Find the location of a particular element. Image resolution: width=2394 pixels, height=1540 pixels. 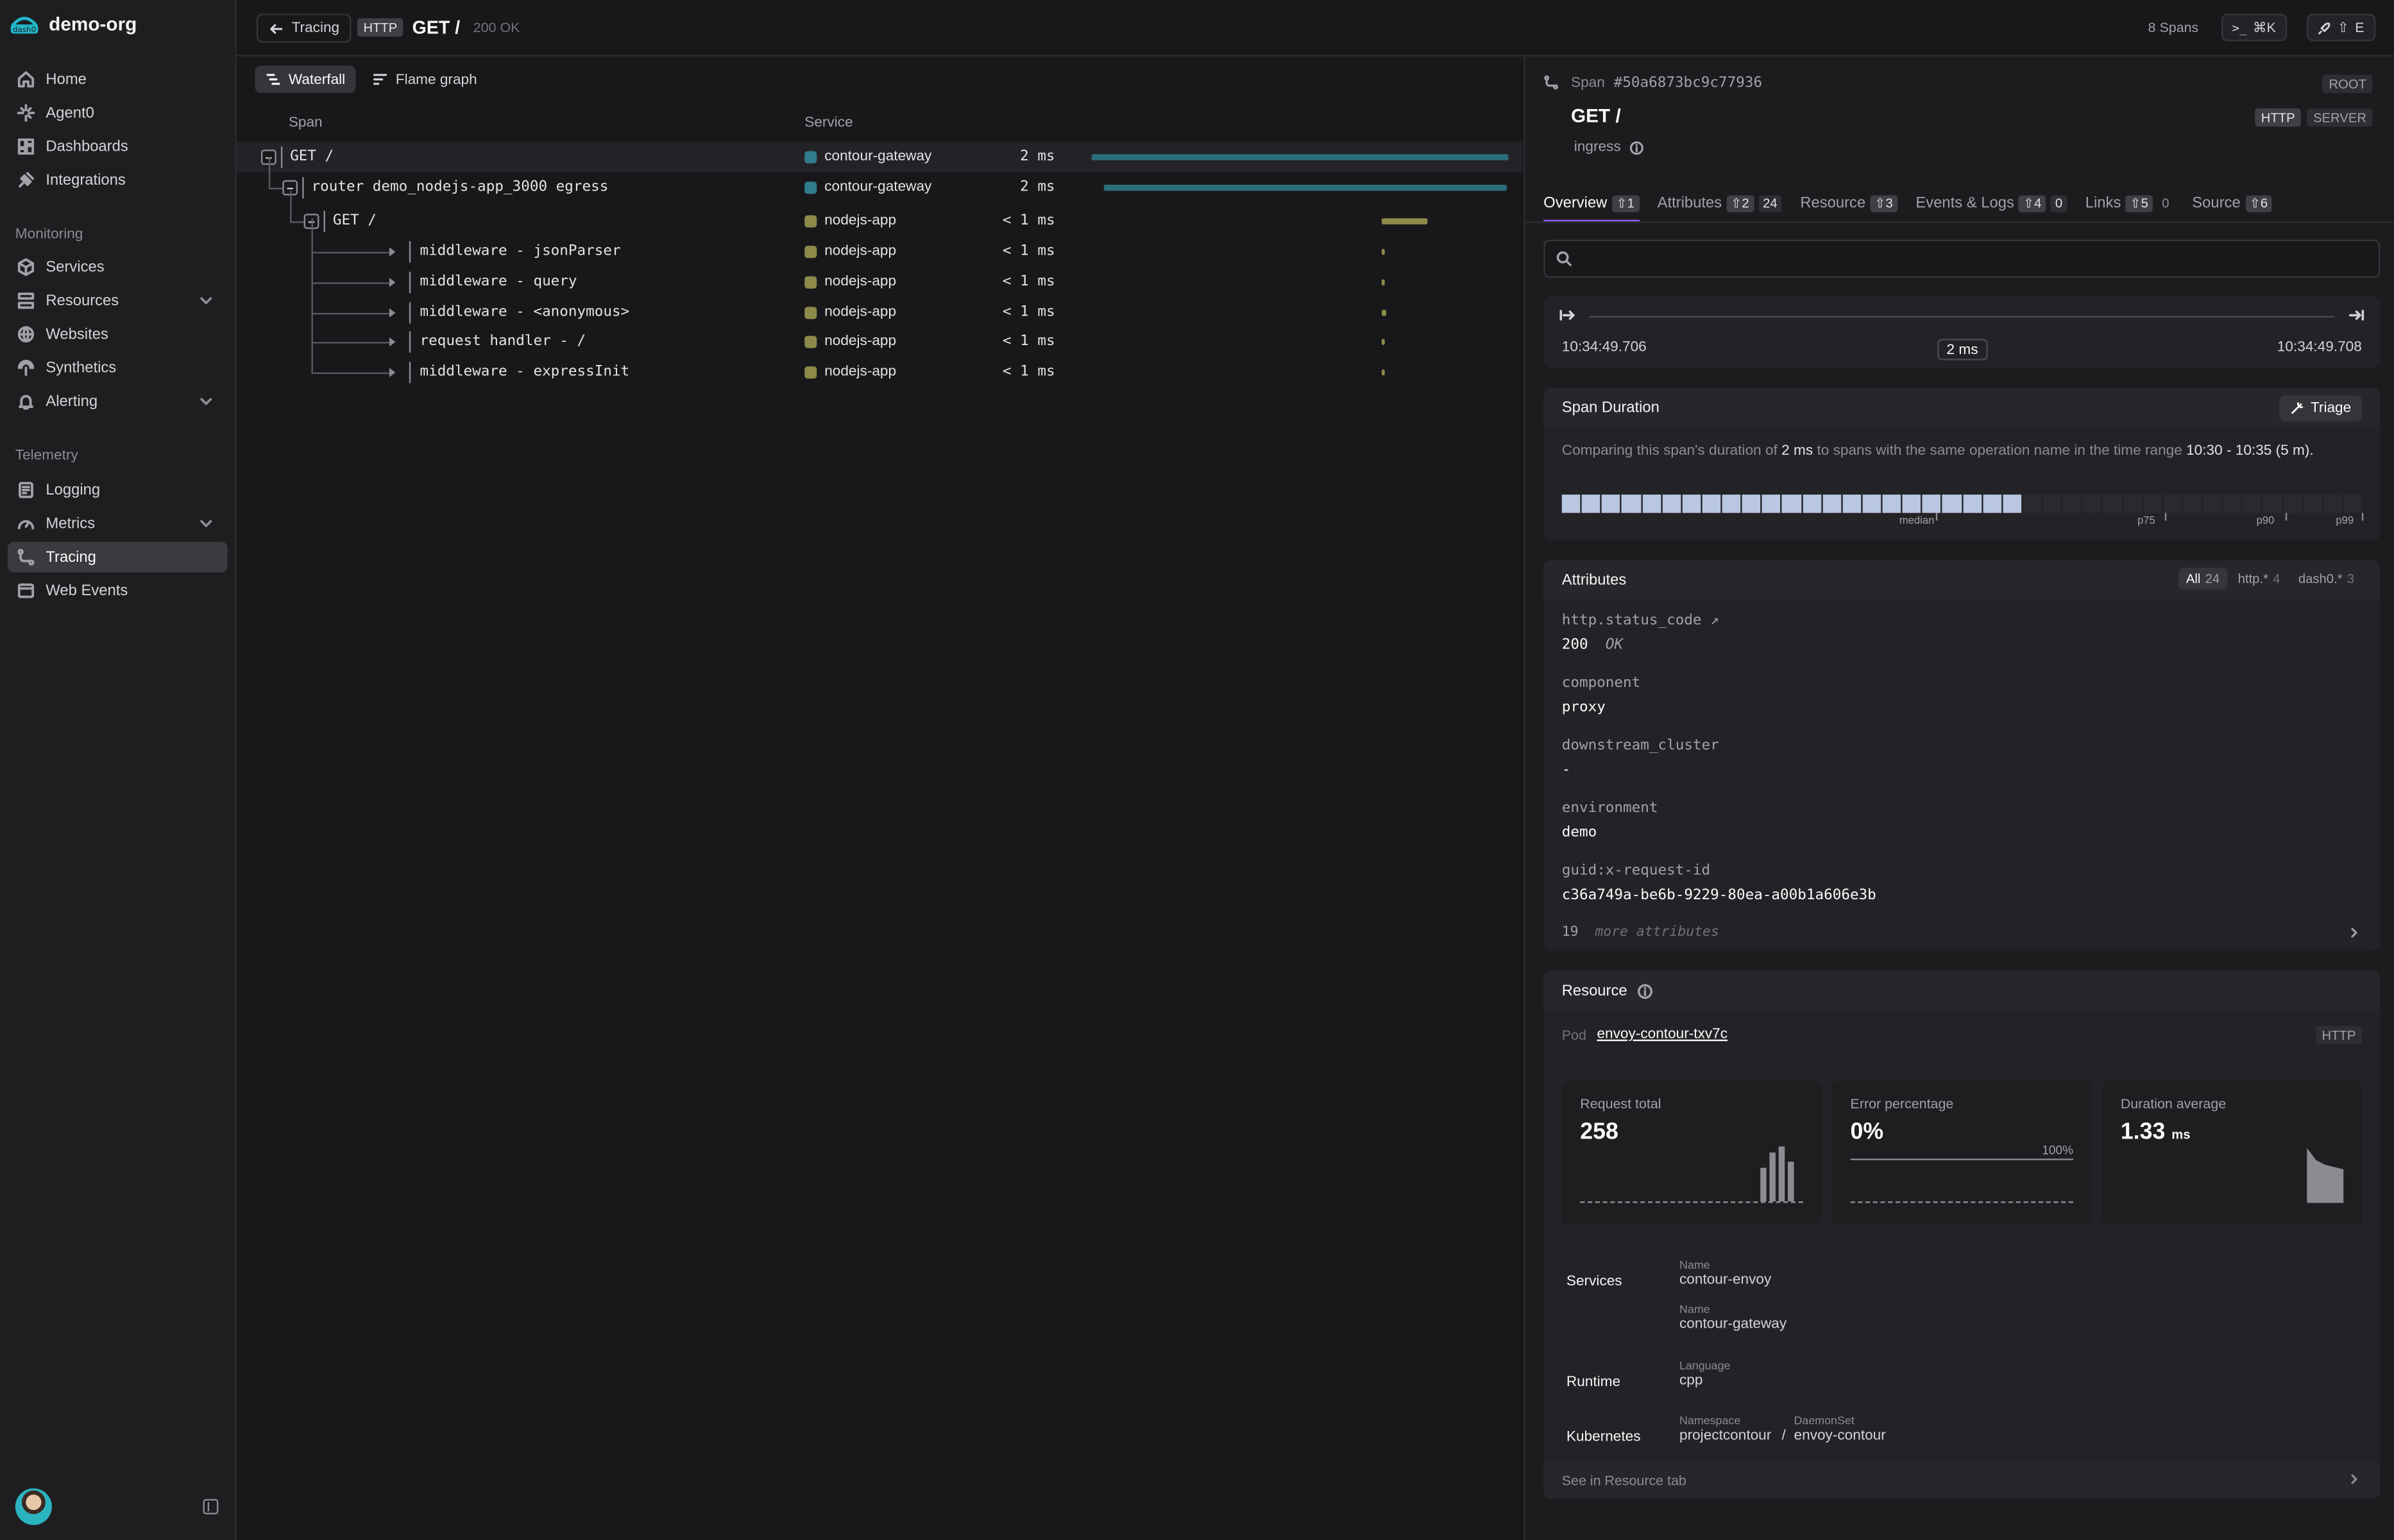

nav-synthetics: Synthetics is located at coordinates (118, 368).